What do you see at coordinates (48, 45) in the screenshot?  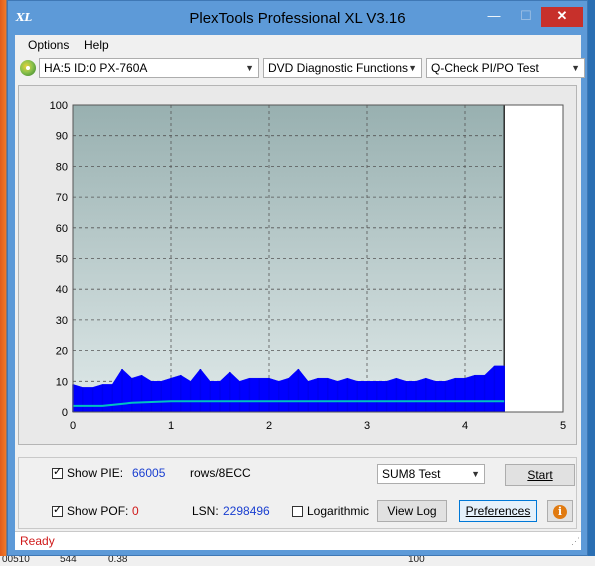 I see `menu-options: Options` at bounding box center [48, 45].